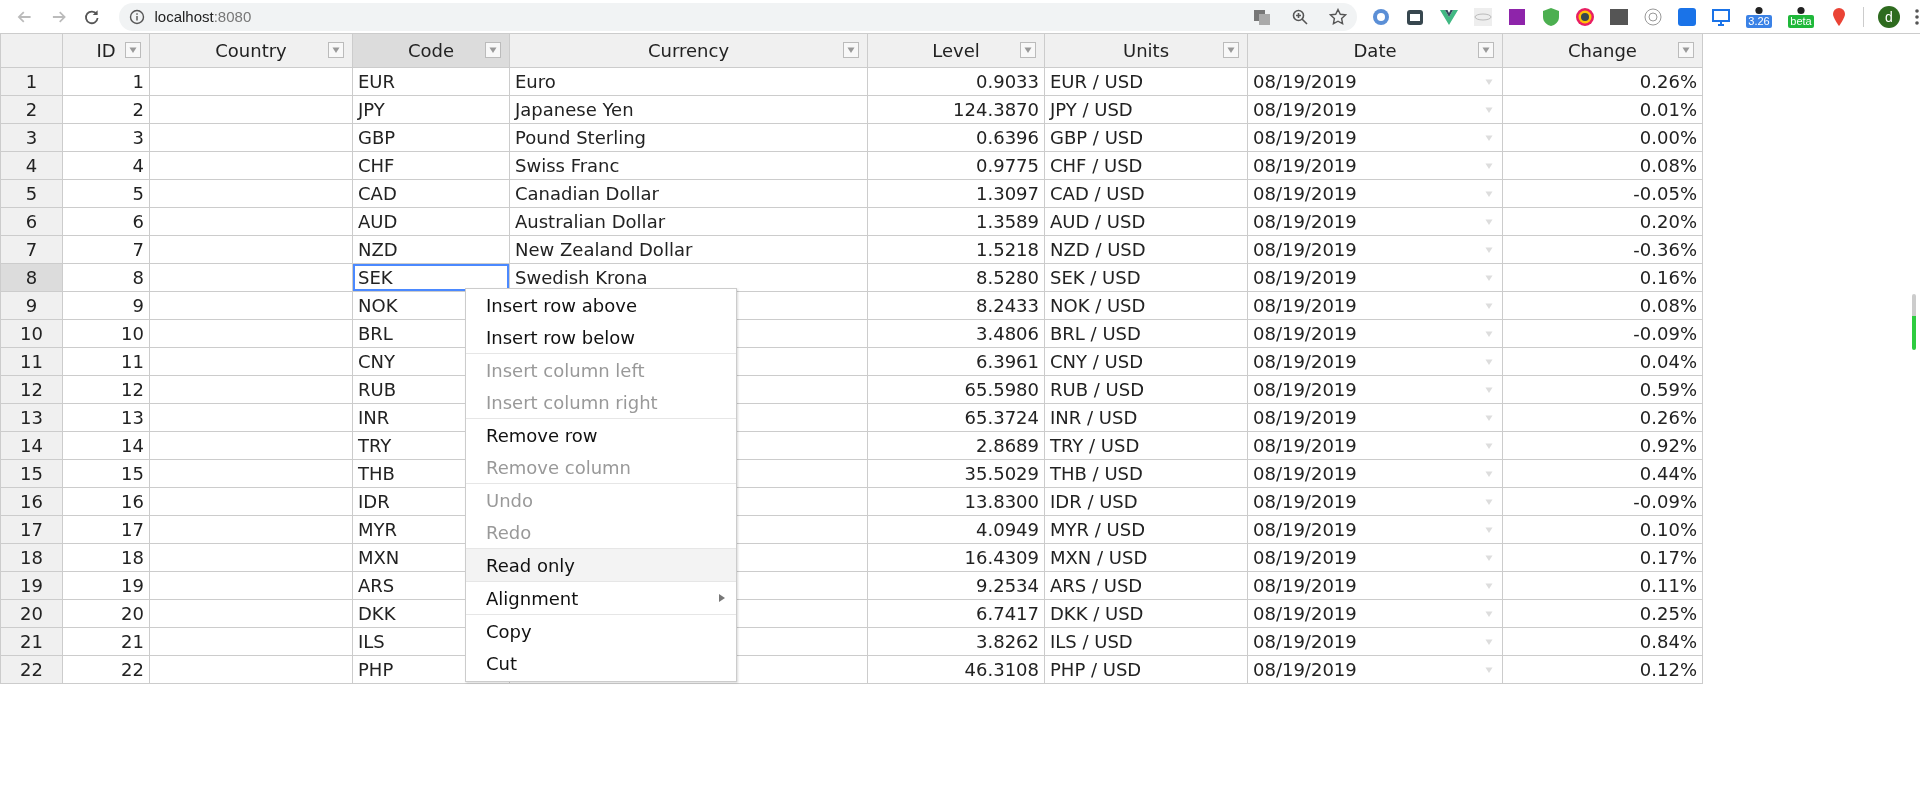 The height and width of the screenshot is (797, 1920). I want to click on column-label: Country, so click(251, 50).